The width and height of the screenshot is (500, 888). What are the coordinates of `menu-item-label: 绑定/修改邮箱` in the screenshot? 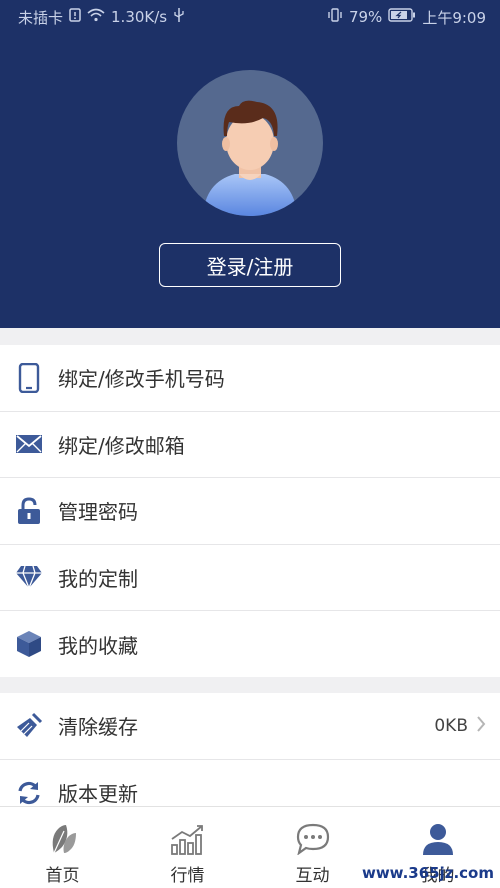 It's located at (121, 445).